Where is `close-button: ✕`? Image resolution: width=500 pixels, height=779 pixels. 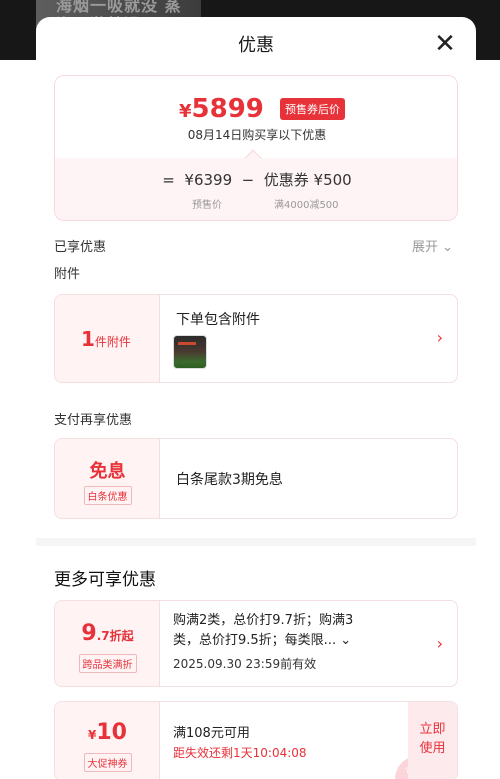
close-button: ✕ is located at coordinates (445, 44).